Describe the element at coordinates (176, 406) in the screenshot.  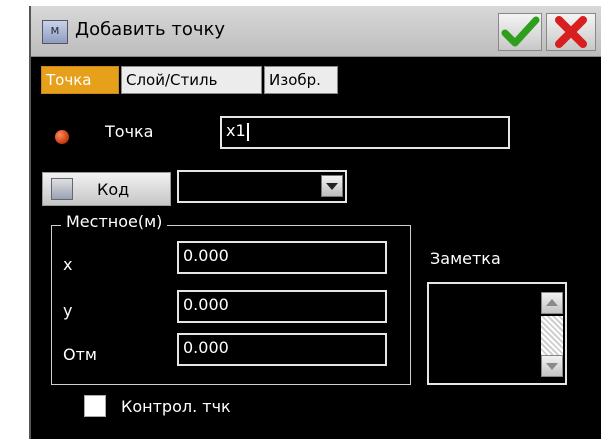
I see `control-point-label: Контрол. тчк` at that location.